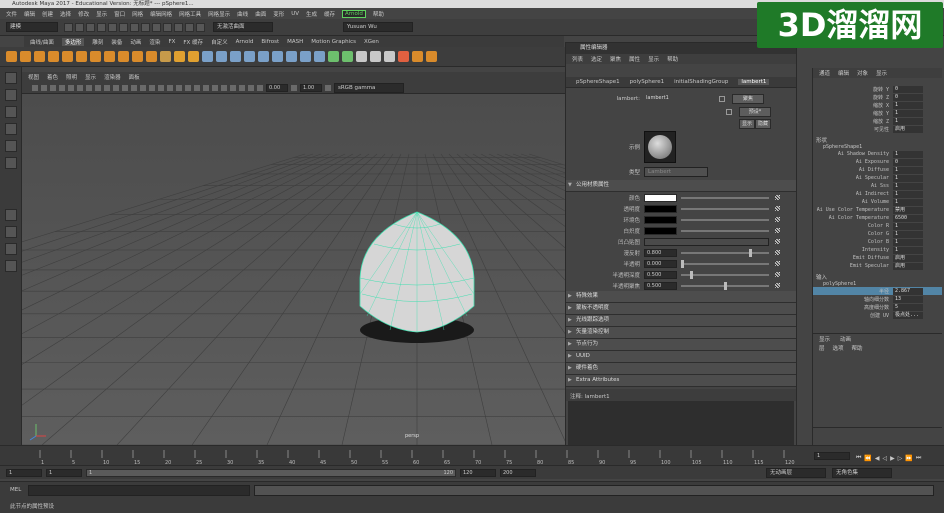  Describe the element at coordinates (361, 56) in the screenshot. I see `multi-cut-icon` at that location.